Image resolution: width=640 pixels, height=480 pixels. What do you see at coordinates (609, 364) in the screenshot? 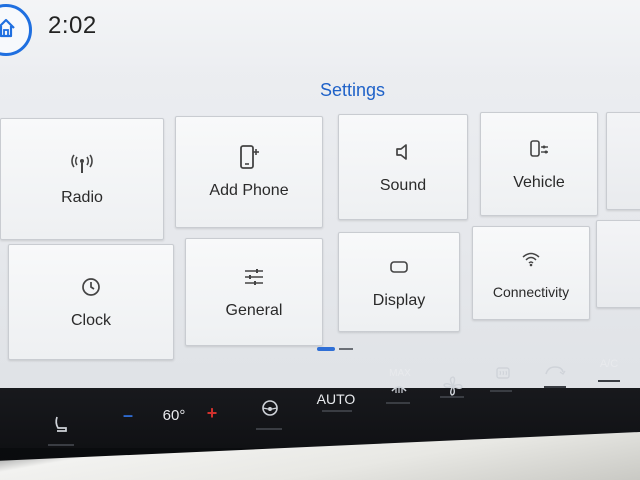
I see `ac-button: A/C` at bounding box center [609, 364].